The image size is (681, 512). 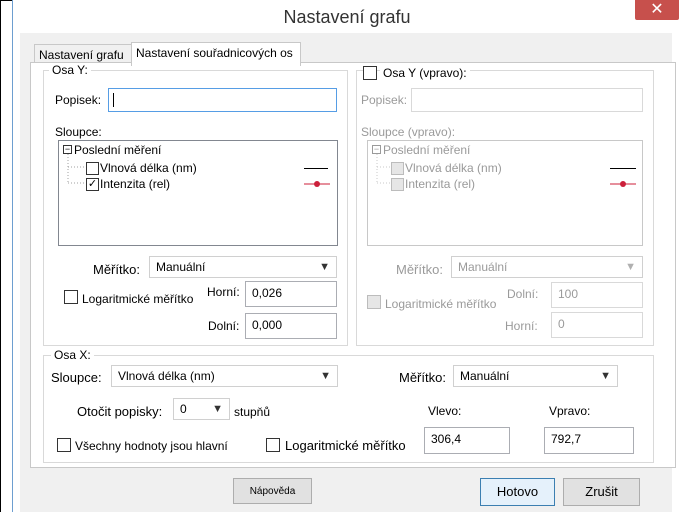 I want to click on text-caret, so click(x=113, y=100).